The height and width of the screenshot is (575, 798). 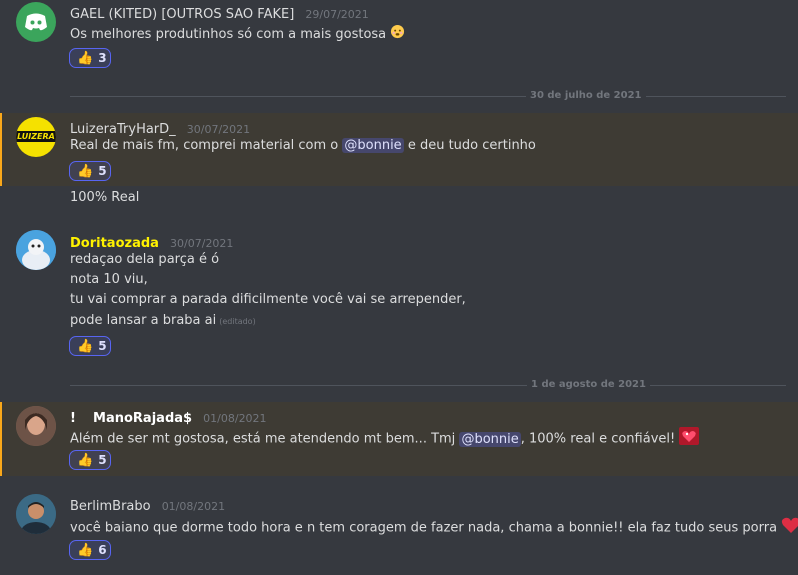 What do you see at coordinates (145, 259) in the screenshot?
I see `message-line: redaçao dela parça é ó` at bounding box center [145, 259].